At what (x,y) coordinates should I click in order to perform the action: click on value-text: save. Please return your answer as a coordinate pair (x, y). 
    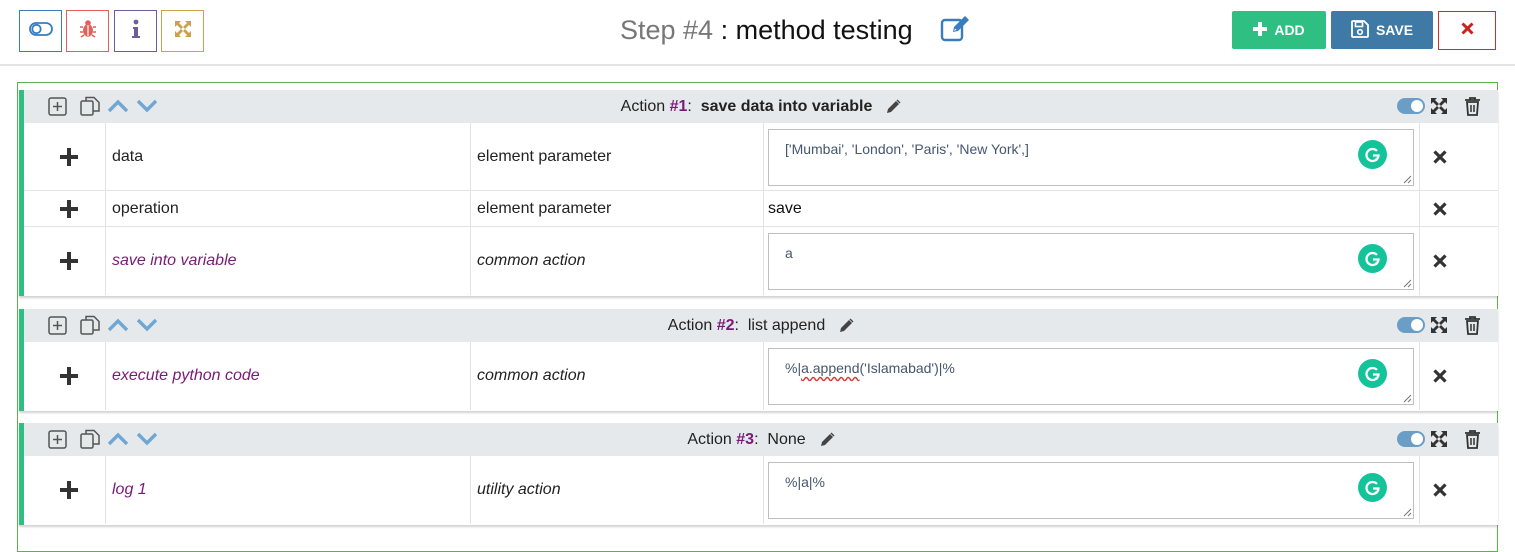
    Looking at the image, I should click on (785, 208).